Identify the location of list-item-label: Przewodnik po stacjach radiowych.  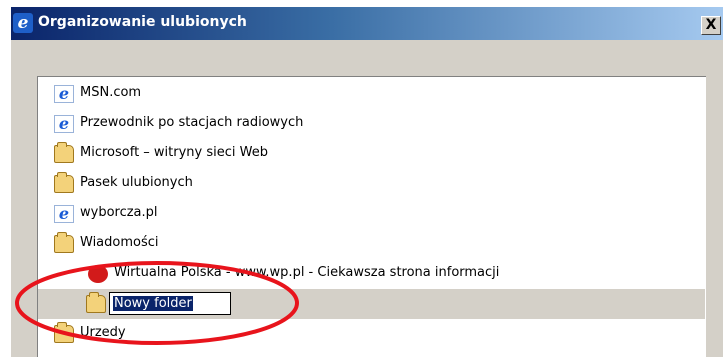
(192, 122).